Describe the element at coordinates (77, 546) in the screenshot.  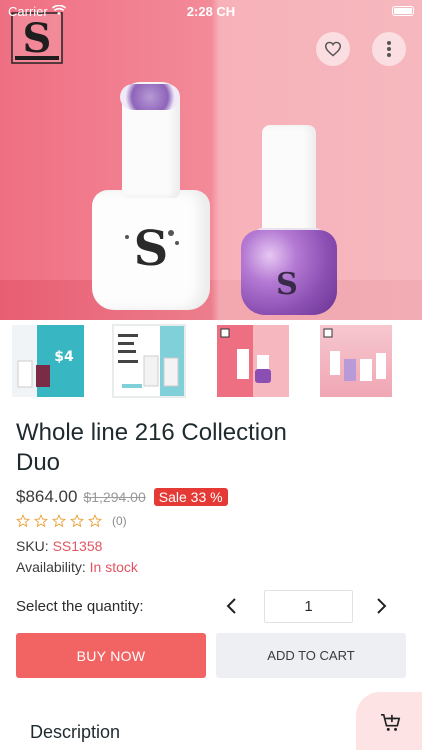
I see `sku-value: SS1358` at that location.